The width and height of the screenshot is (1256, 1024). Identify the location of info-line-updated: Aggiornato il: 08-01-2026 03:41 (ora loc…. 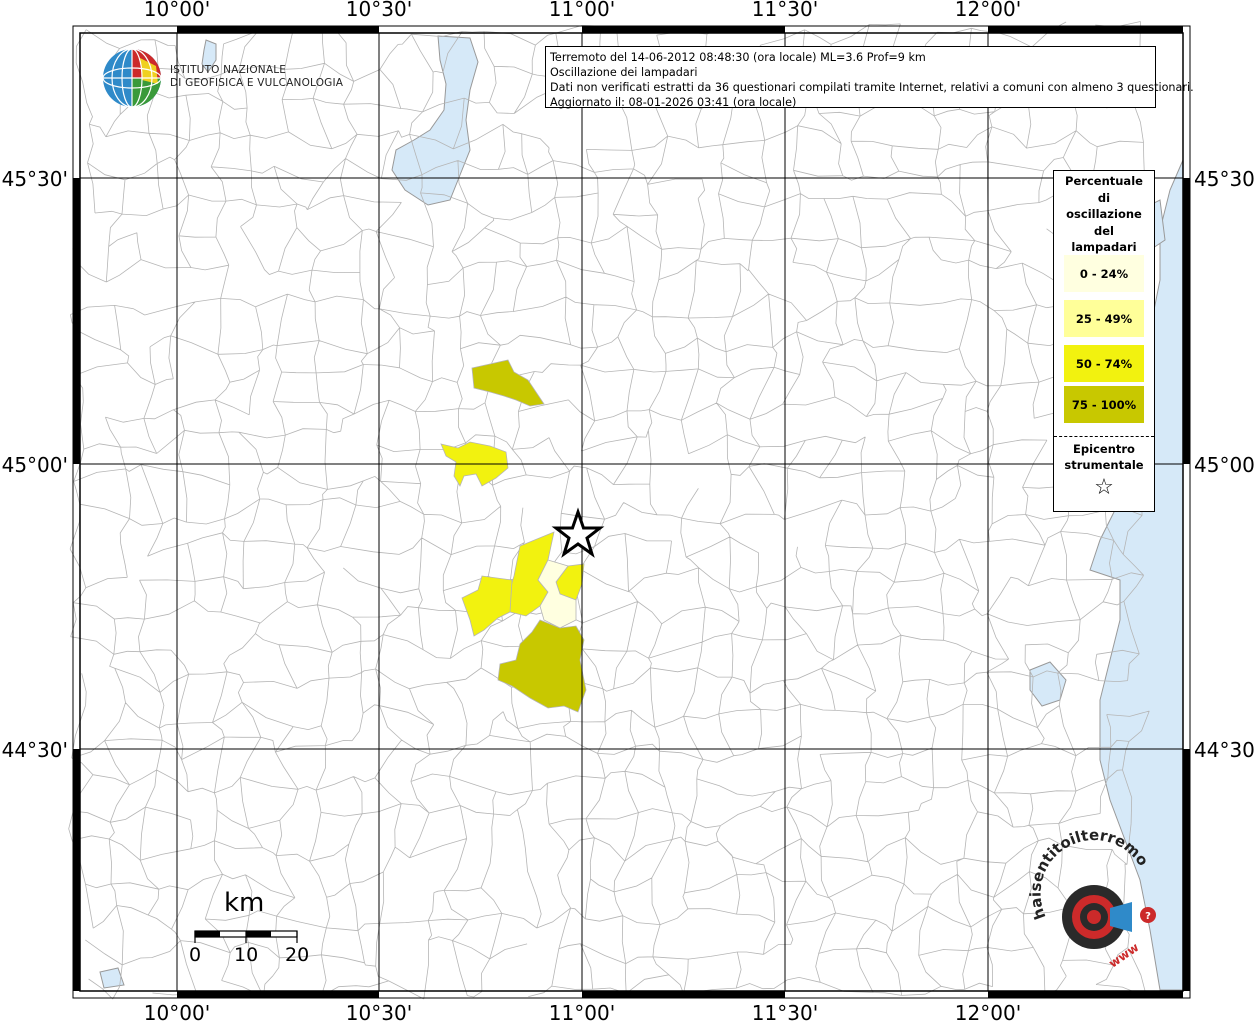
(673, 102).